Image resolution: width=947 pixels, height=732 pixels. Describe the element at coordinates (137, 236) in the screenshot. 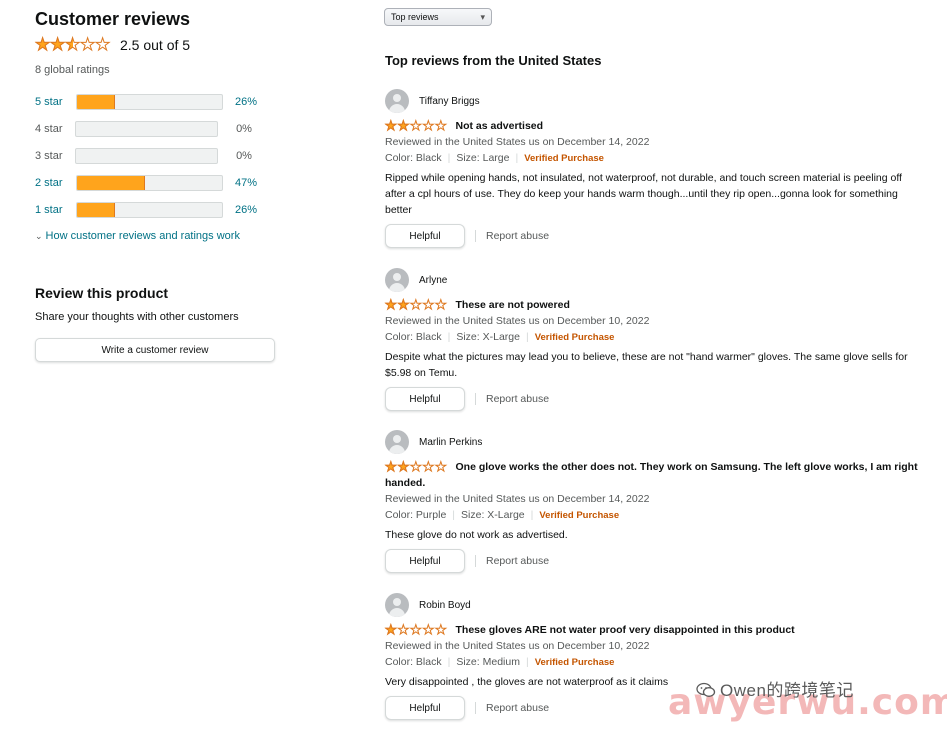

I see `how-reviews-work-link: ⌄ How customer reviews and ratings work` at that location.